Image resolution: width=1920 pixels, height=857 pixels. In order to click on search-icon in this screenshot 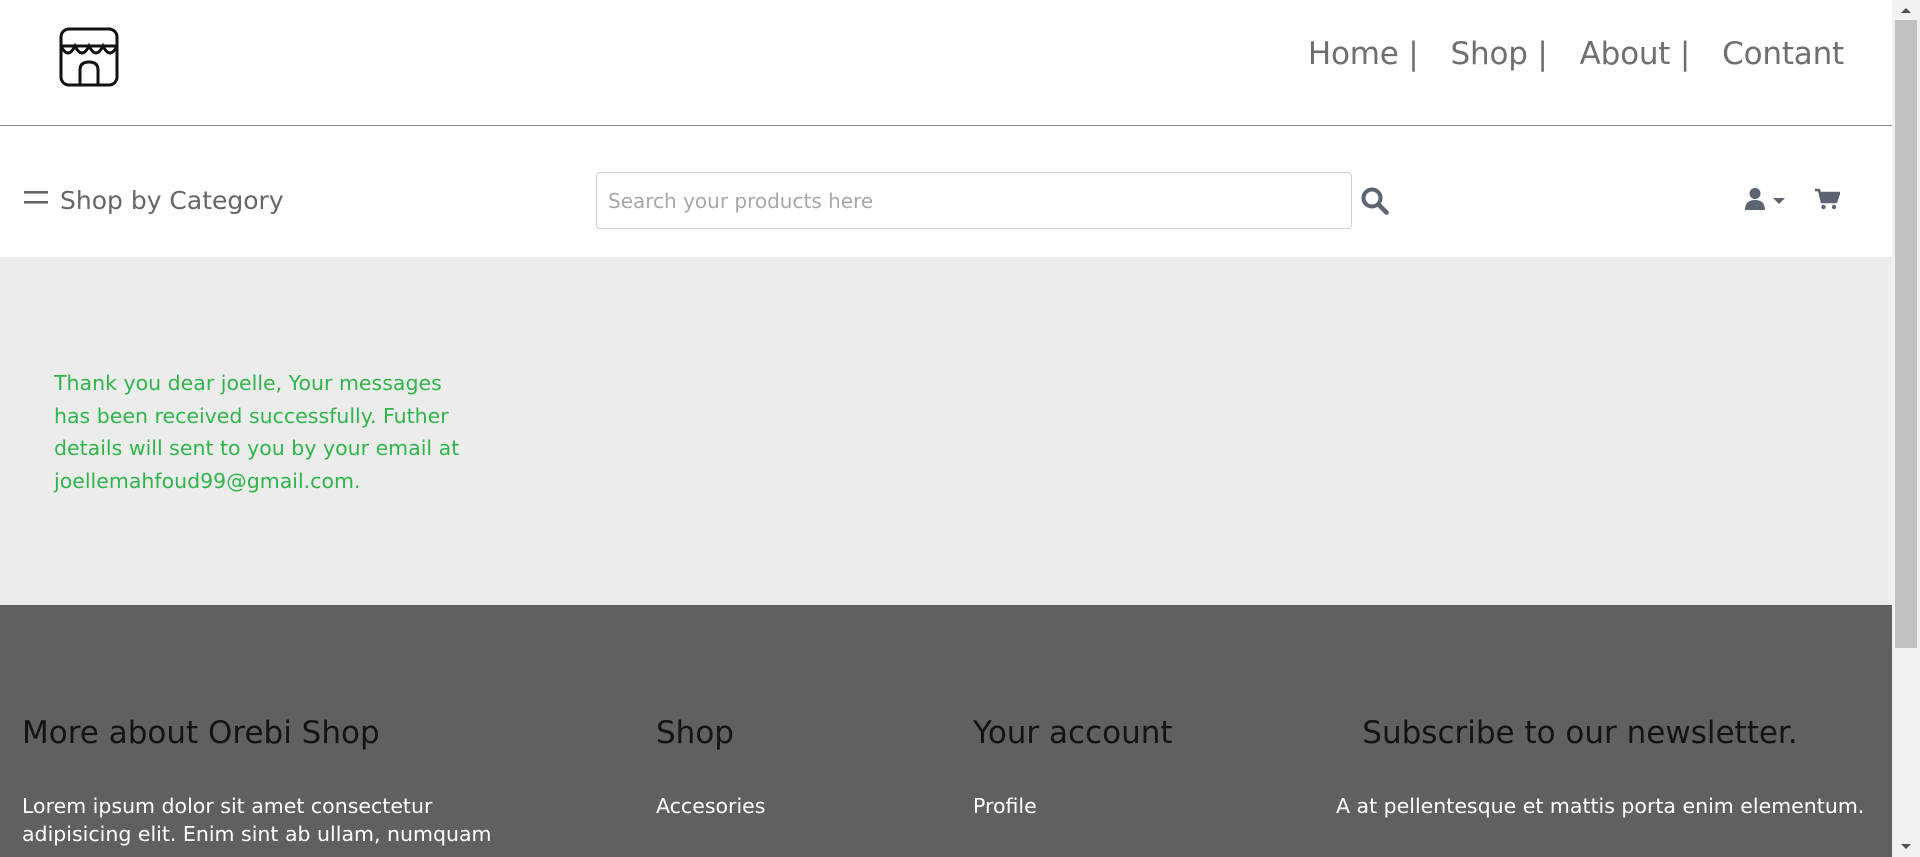, I will do `click(1375, 201)`.